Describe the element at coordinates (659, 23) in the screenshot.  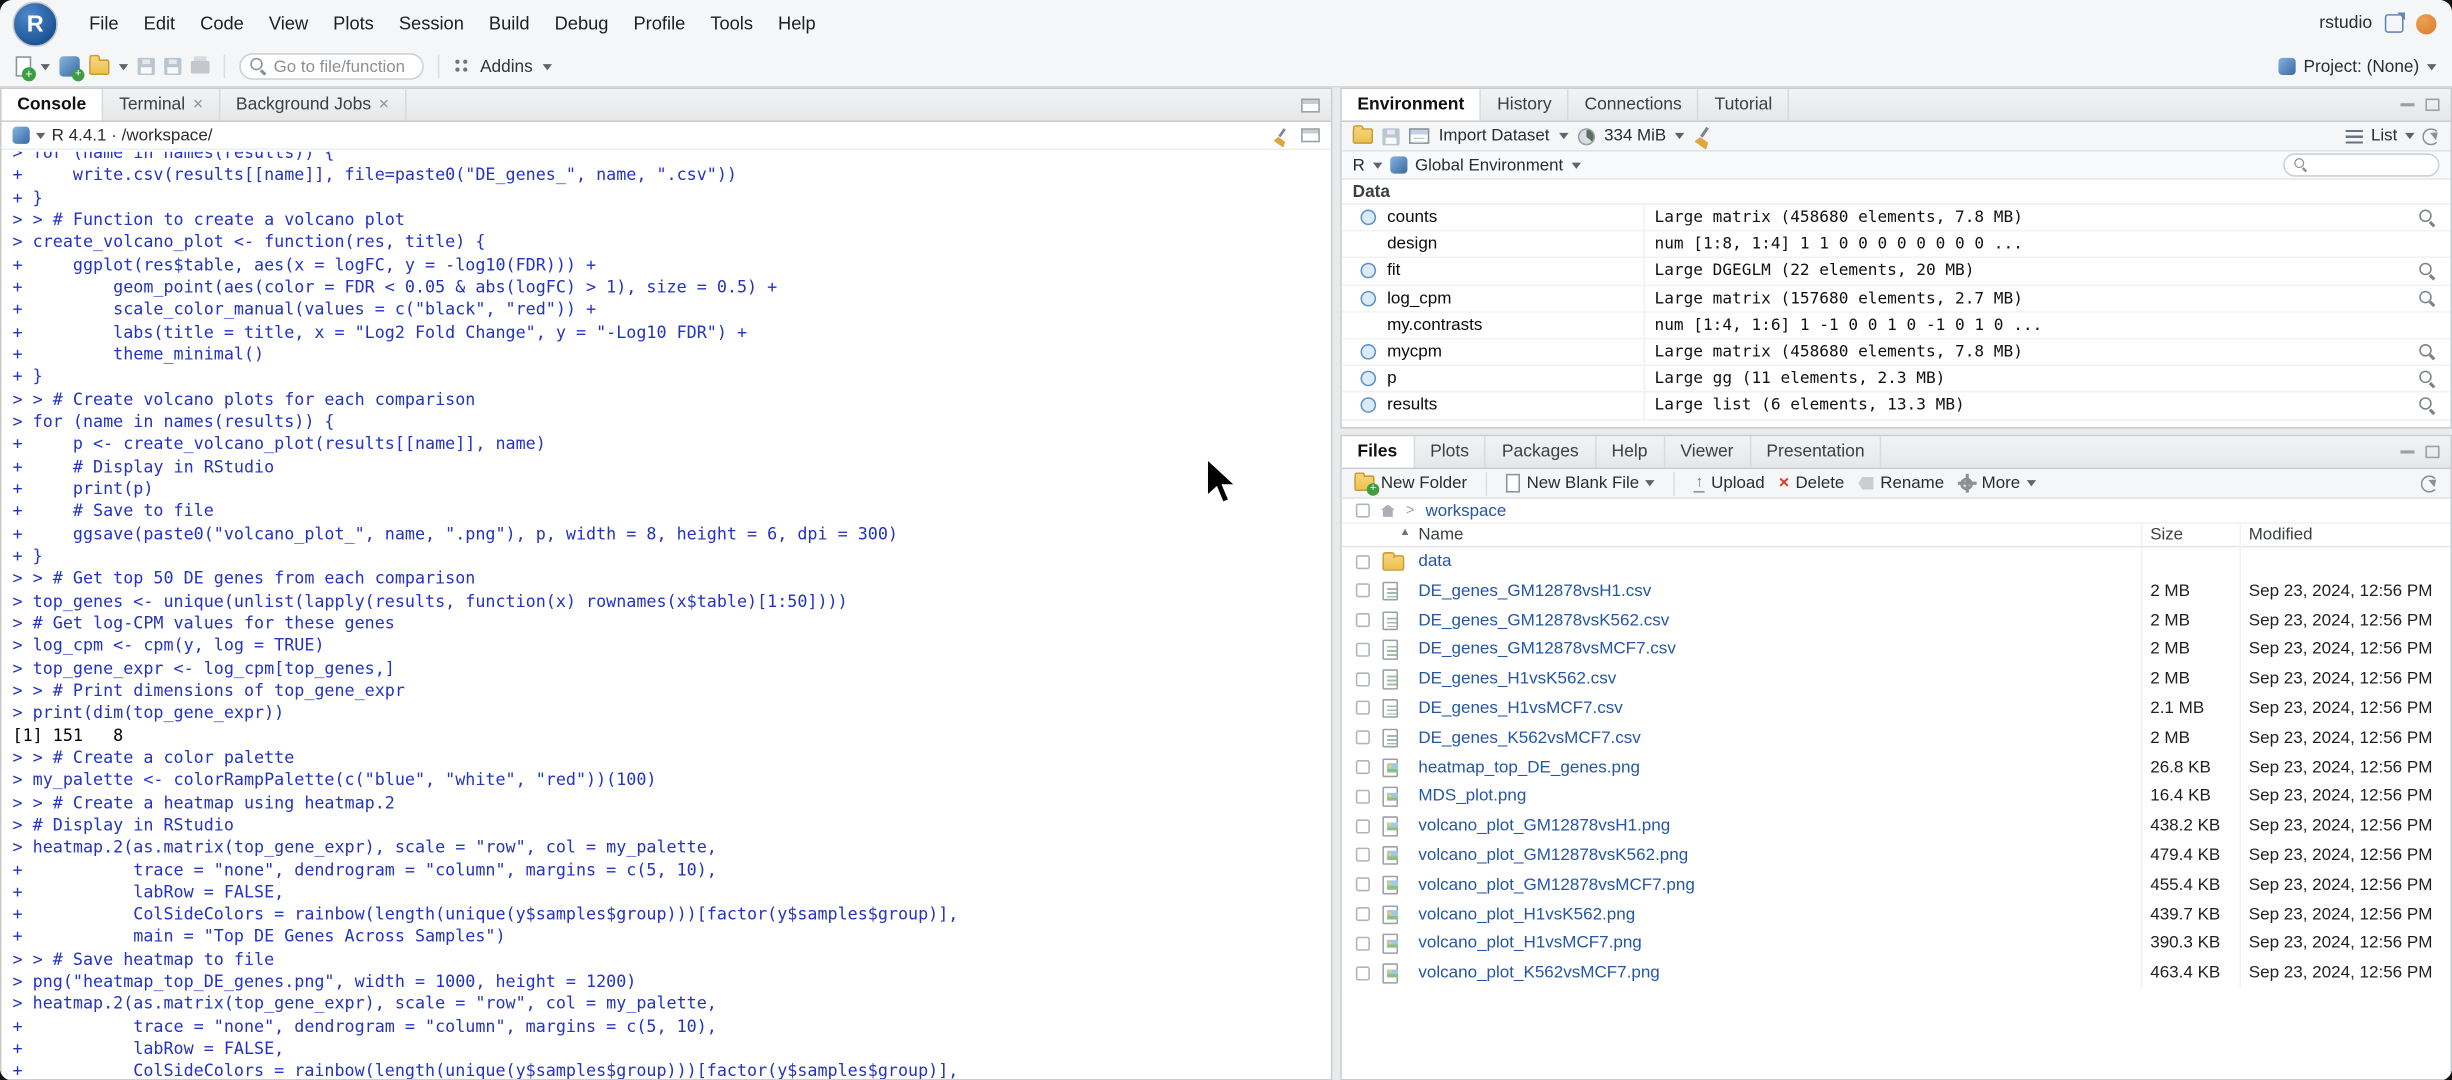
I see `menu-item-profile: Profile` at that location.